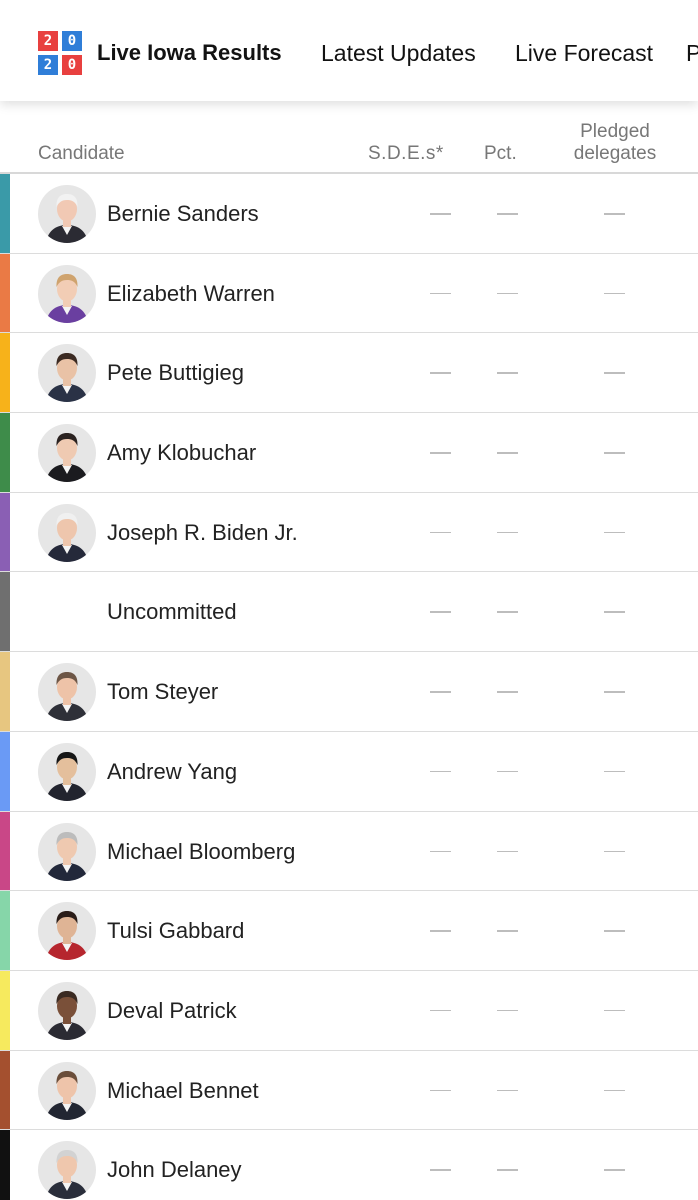 The image size is (698, 1200). What do you see at coordinates (349, 931) in the screenshot?
I see `table-row: Tulsi Gabbard` at bounding box center [349, 931].